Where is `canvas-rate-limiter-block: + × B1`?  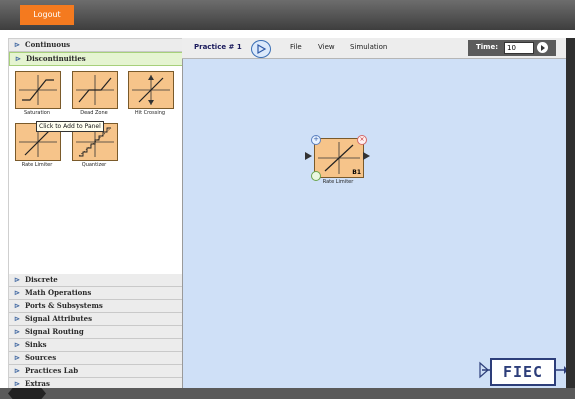
canvas-rate-limiter-block: + × B1 is located at coordinates (339, 158).